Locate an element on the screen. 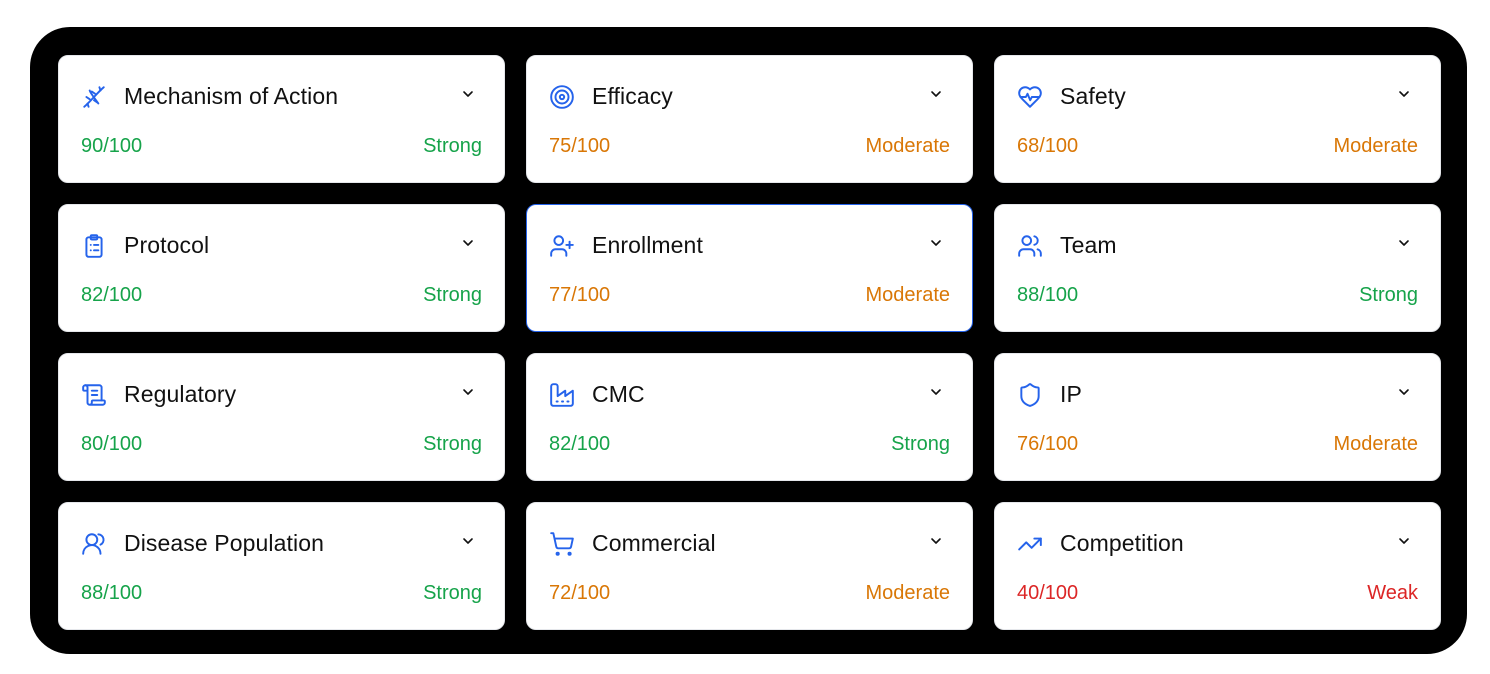  card-title: Regulatory is located at coordinates (180, 394).